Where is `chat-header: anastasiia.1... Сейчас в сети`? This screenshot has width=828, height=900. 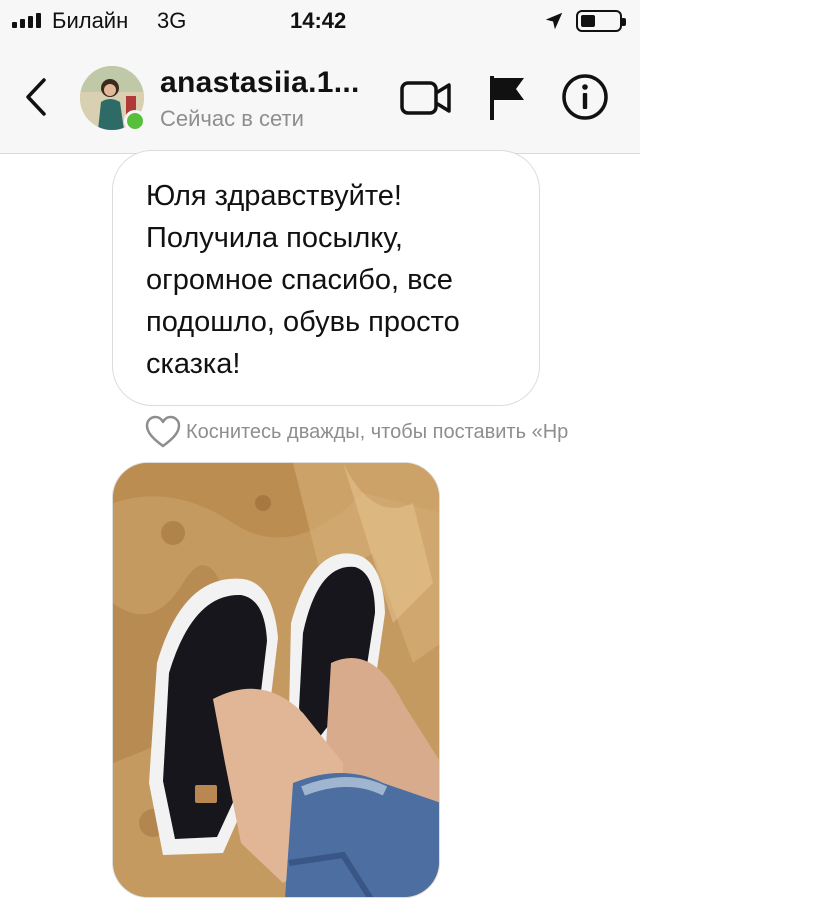 chat-header: anastasiia.1... Сейчас в сети is located at coordinates (320, 99).